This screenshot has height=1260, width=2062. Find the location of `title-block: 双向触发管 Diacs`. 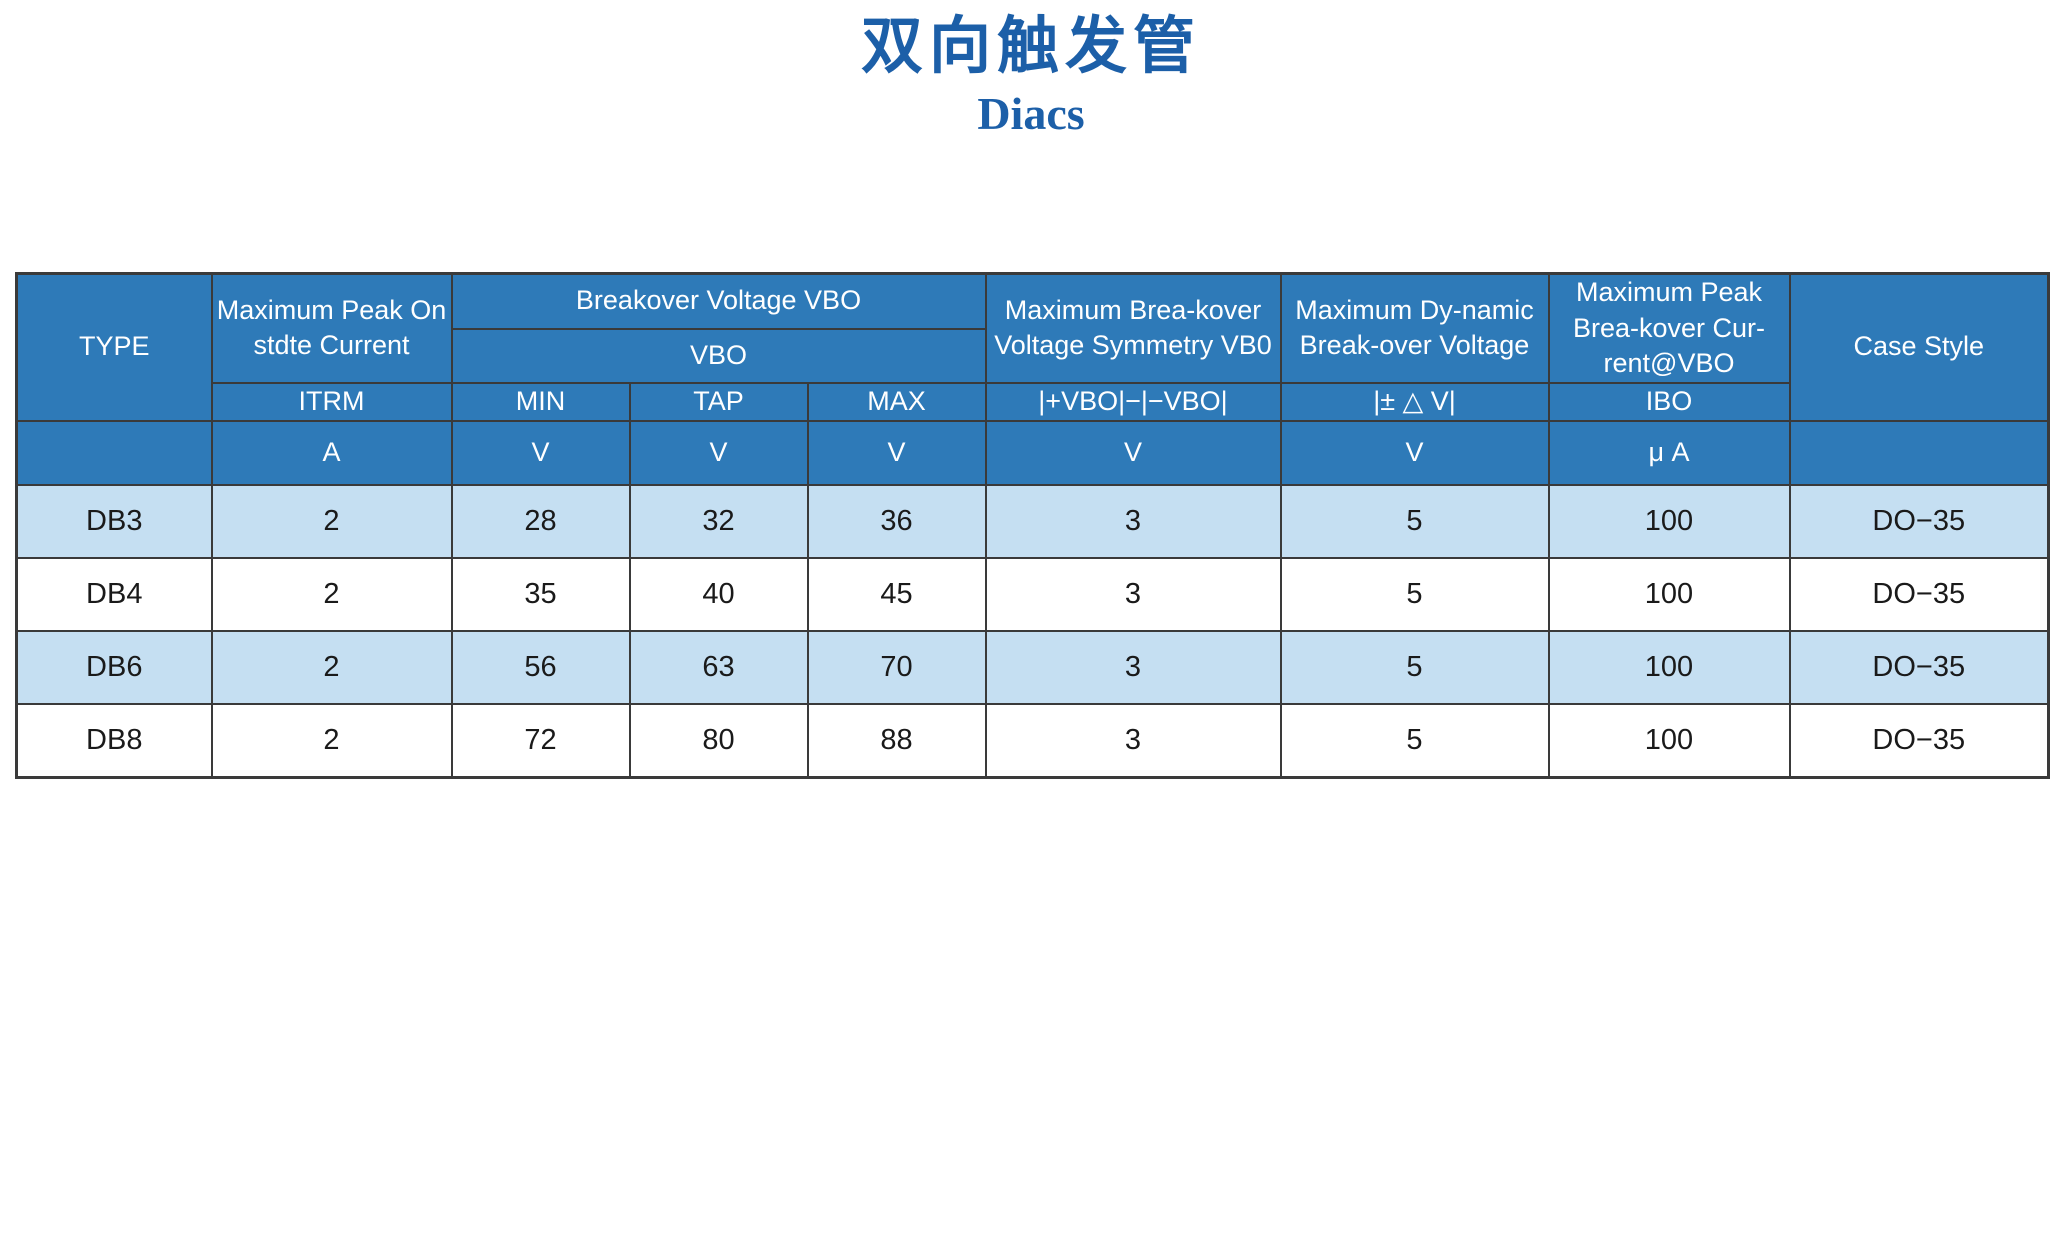

title-block: 双向触发管 Diacs is located at coordinates (1031, 71).